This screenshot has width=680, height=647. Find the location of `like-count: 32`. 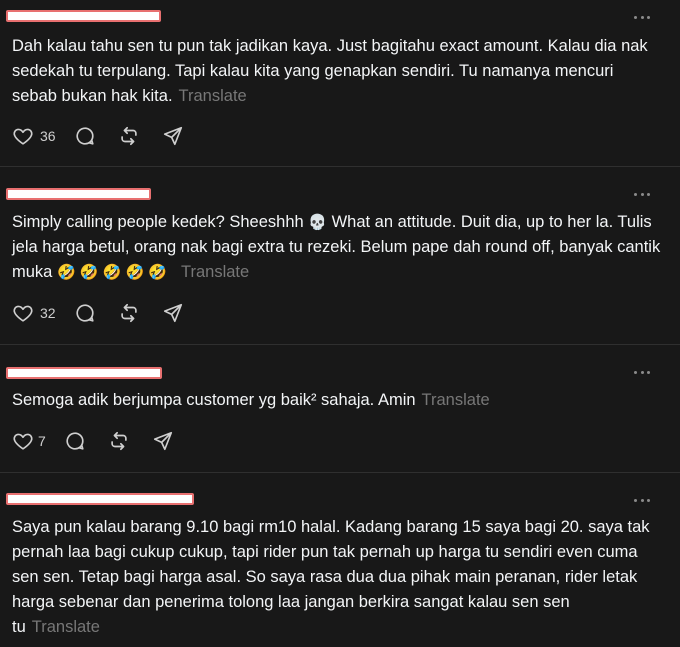

like-count: 32 is located at coordinates (48, 313).